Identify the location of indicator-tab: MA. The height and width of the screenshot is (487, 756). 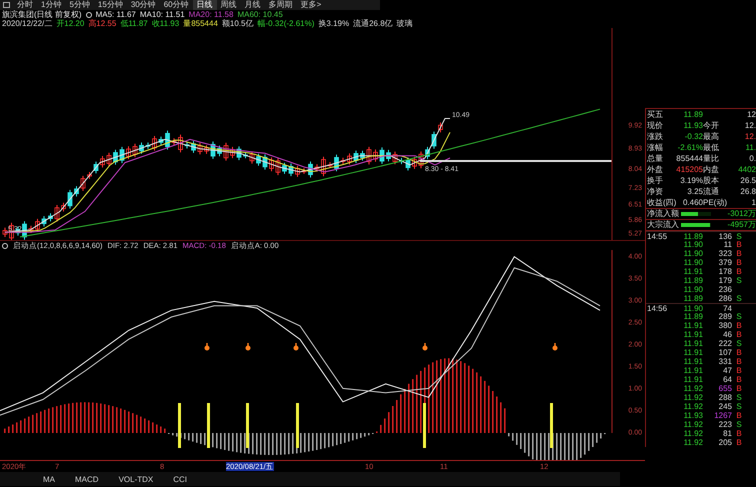
(49, 479).